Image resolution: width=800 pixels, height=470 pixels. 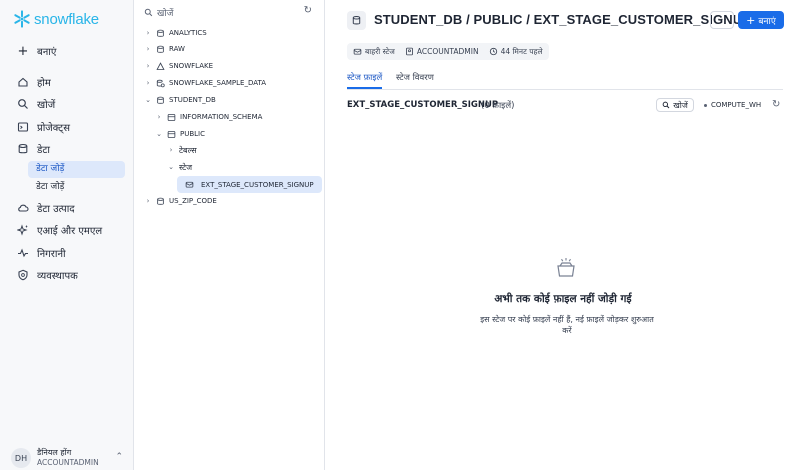 What do you see at coordinates (59, 230) in the screenshot?
I see `nav-item-ai-ml: एआई और एमएल` at bounding box center [59, 230].